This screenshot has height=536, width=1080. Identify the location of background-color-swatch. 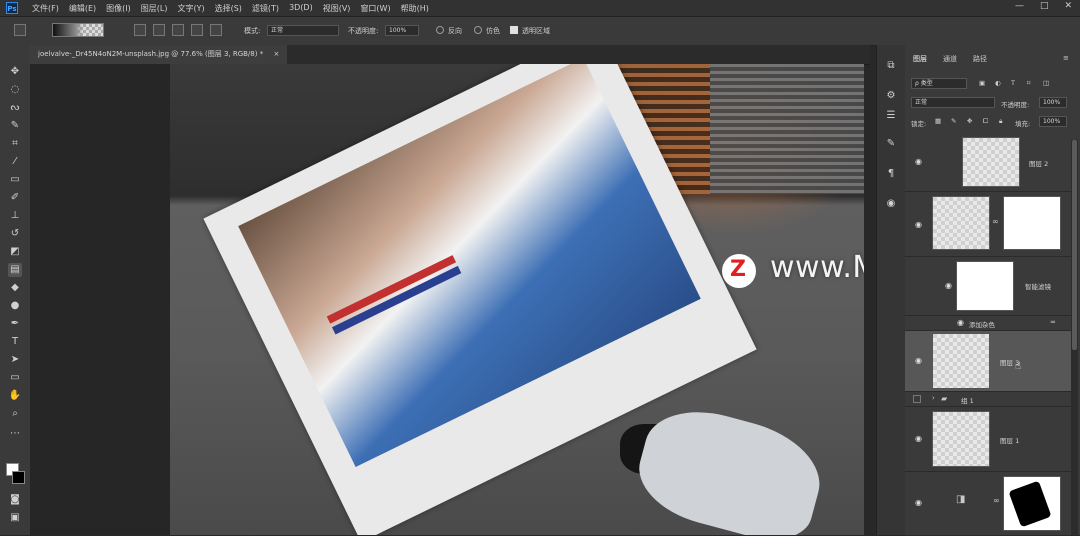
(18, 477).